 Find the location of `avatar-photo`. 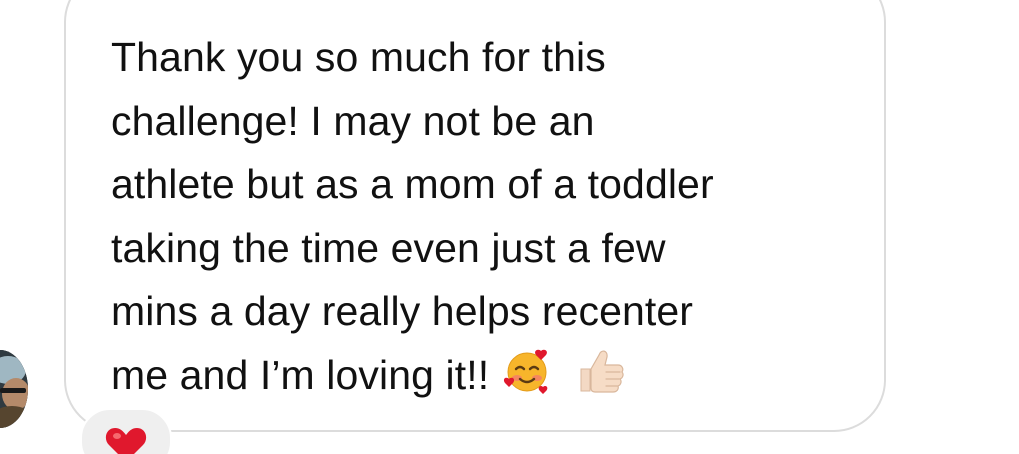

avatar-photo is located at coordinates (14, 389).